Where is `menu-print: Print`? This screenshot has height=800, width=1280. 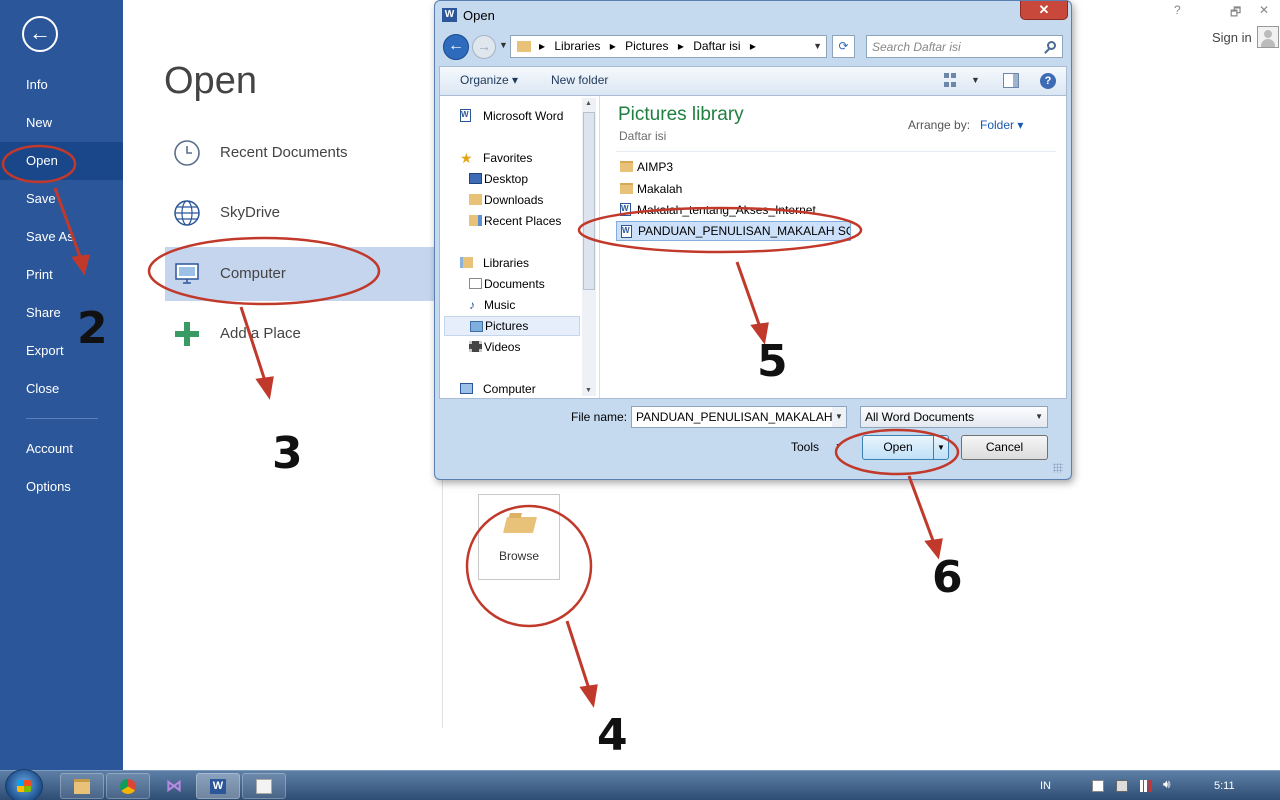 menu-print: Print is located at coordinates (61, 275).